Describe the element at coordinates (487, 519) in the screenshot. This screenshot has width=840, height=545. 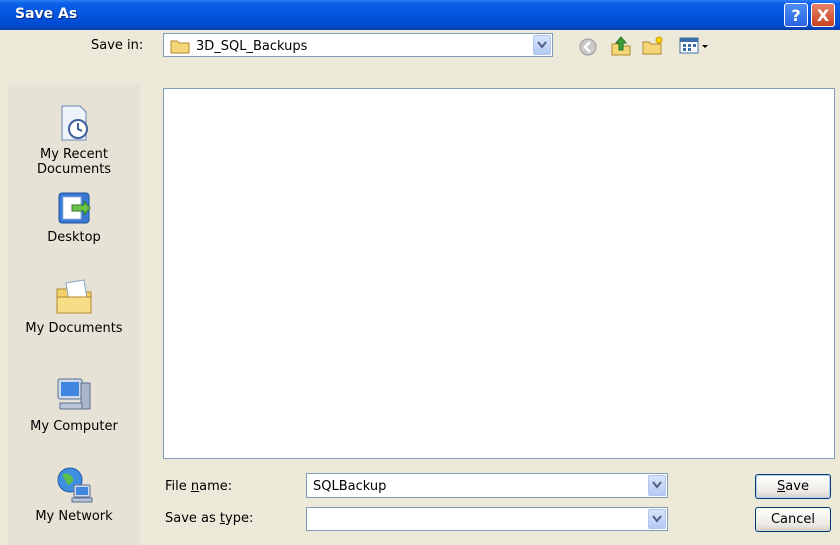
I see `save-as-type-dropdown` at that location.